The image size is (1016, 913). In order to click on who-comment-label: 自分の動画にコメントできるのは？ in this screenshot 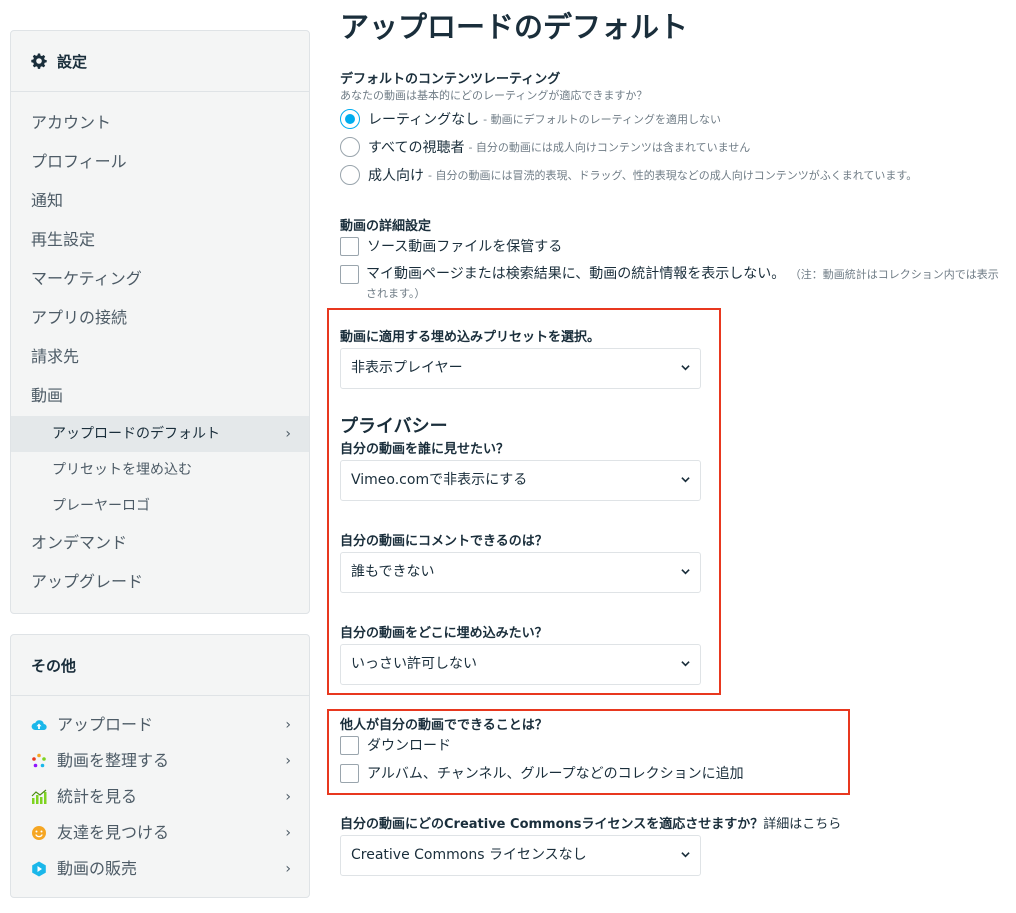, I will do `click(444, 541)`.